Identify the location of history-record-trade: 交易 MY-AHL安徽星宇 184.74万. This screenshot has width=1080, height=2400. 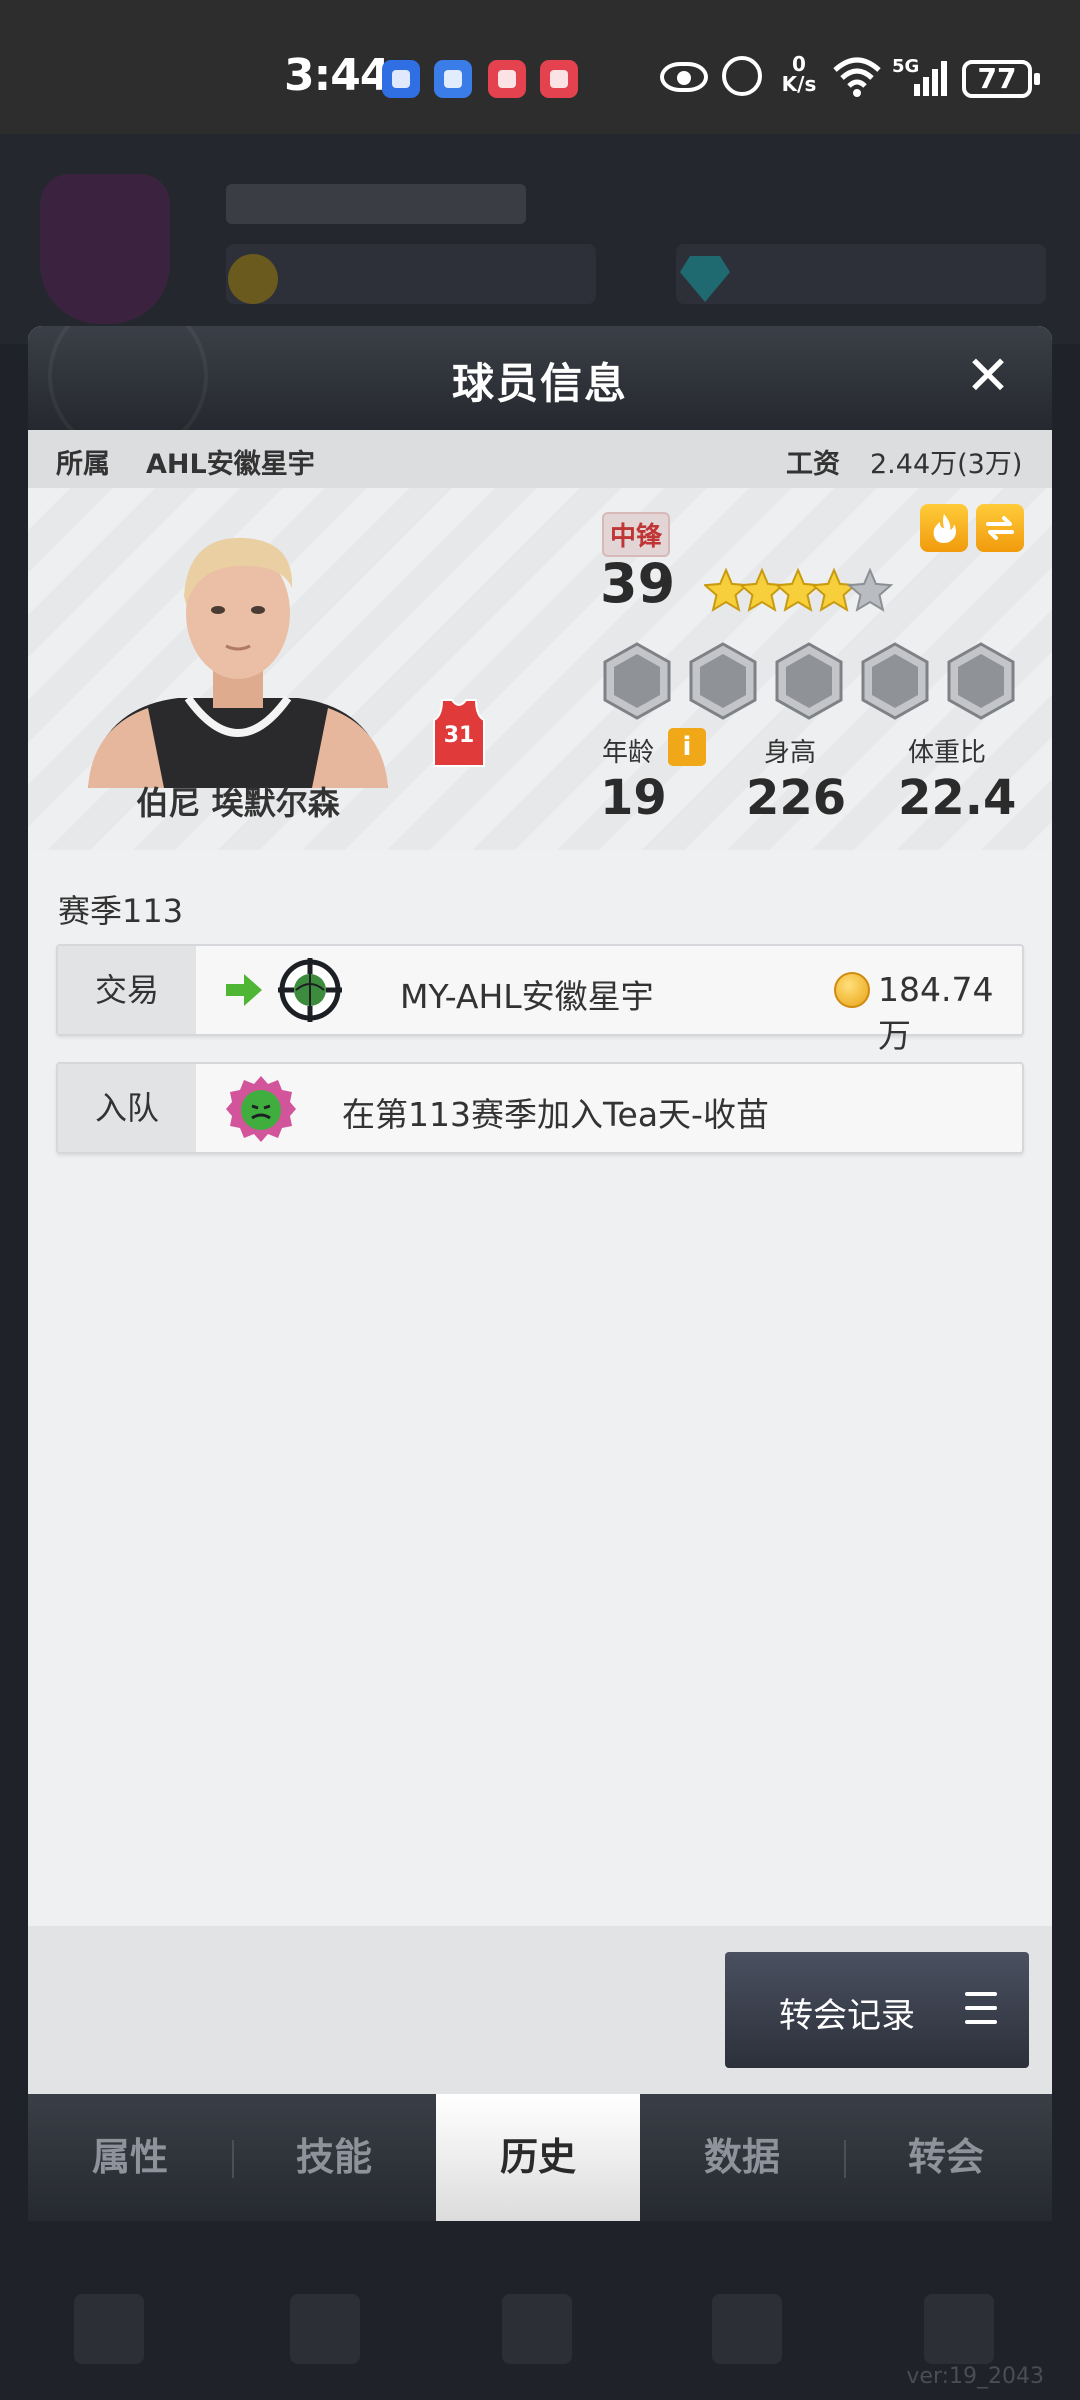
(540, 999).